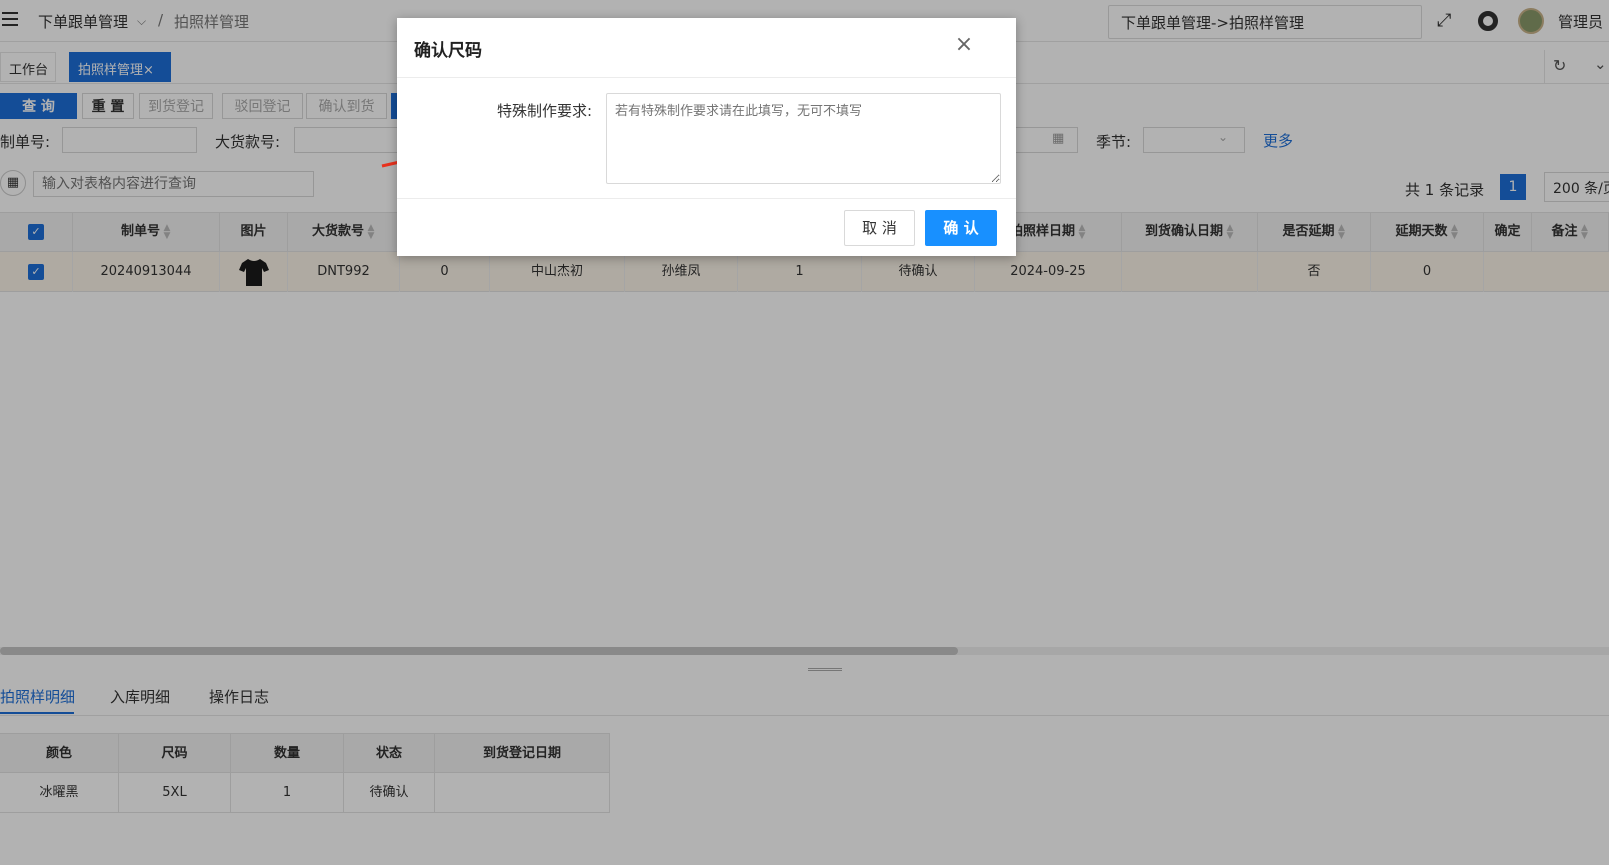  I want to click on special-requirement-textarea, so click(803, 138).